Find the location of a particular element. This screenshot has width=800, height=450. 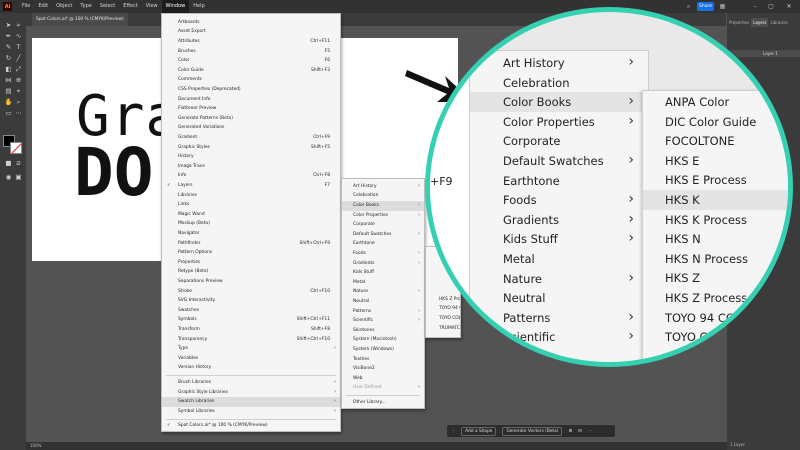

menu-file: File is located at coordinates (26, 6).